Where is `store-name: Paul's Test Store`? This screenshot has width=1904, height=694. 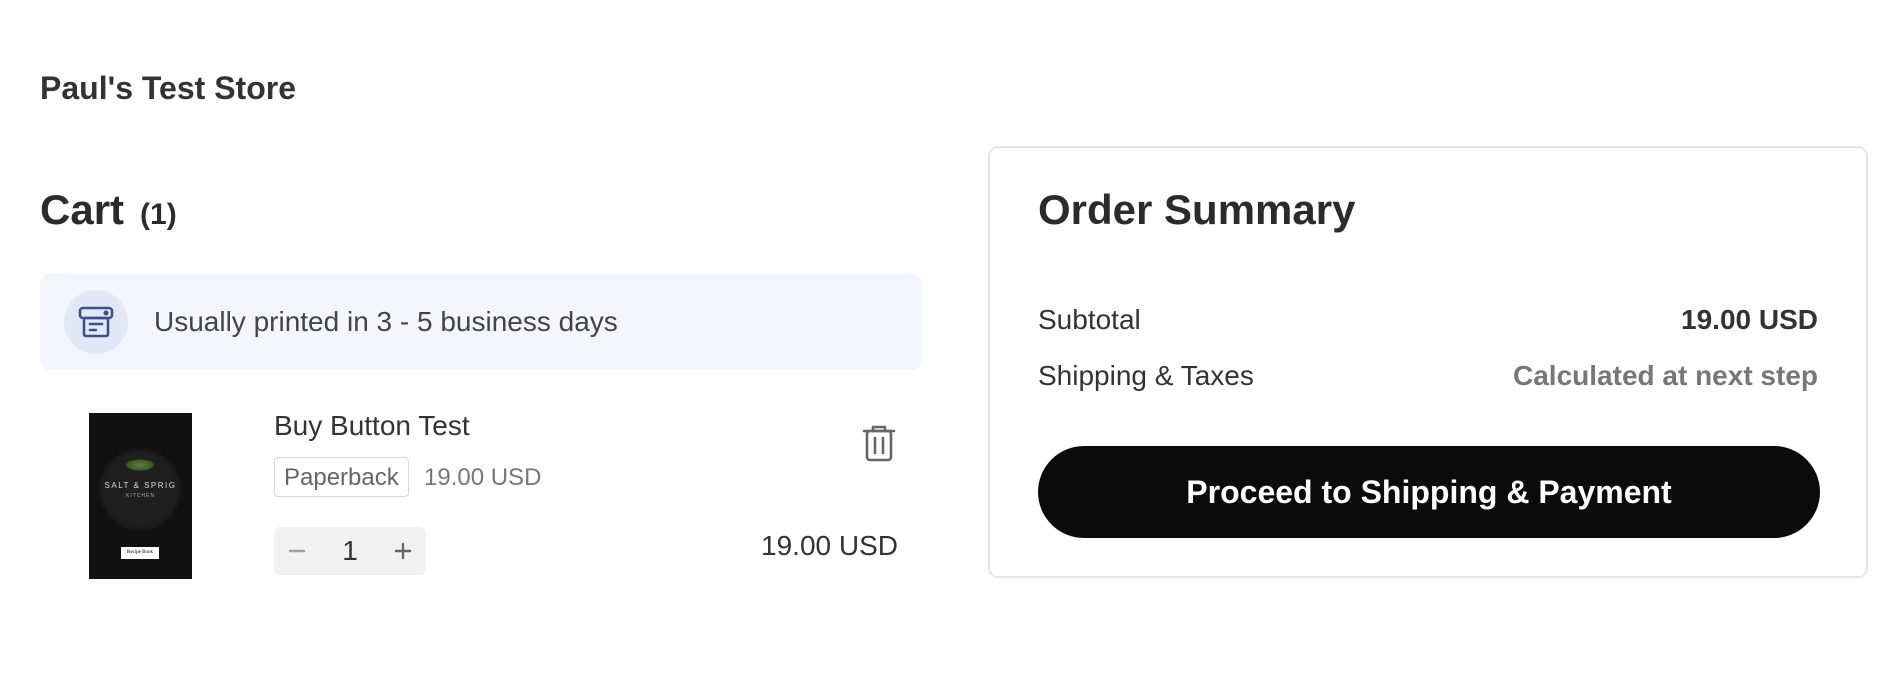
store-name: Paul's Test Store is located at coordinates (168, 88).